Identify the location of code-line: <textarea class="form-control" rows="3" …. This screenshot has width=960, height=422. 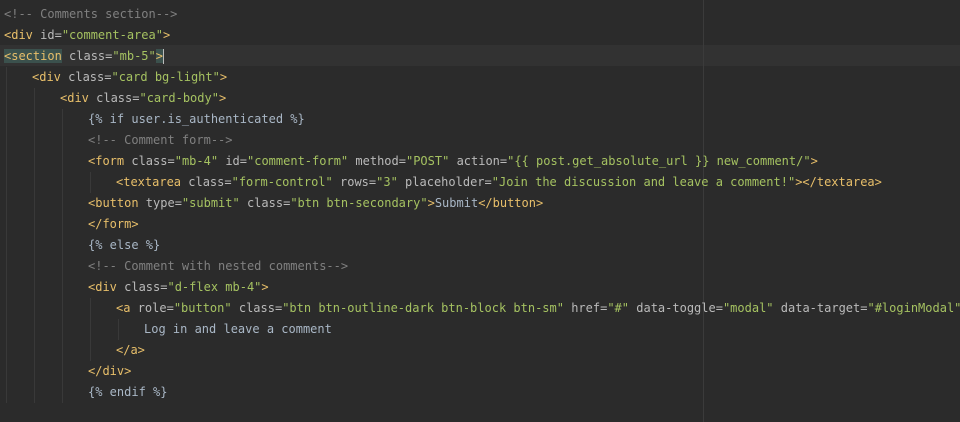
(480, 182).